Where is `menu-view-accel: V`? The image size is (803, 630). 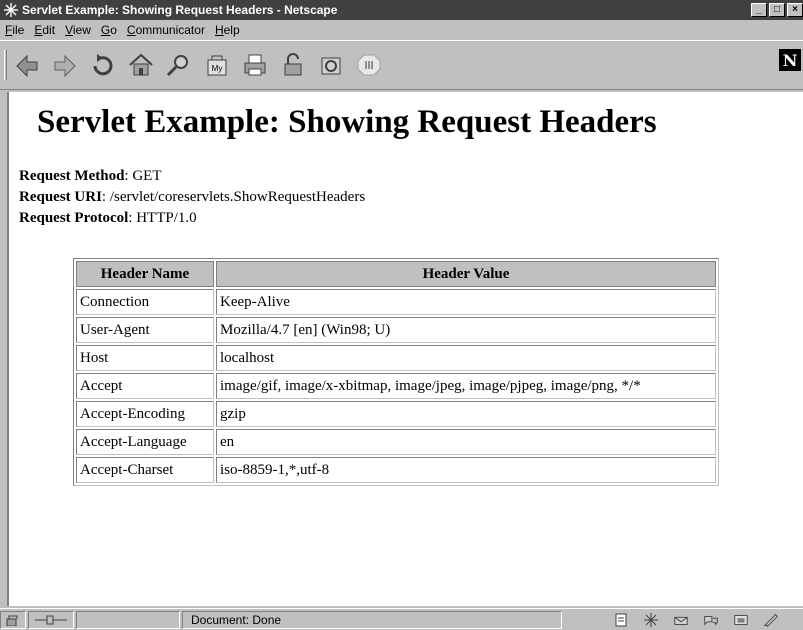 menu-view-accel: V is located at coordinates (69, 29).